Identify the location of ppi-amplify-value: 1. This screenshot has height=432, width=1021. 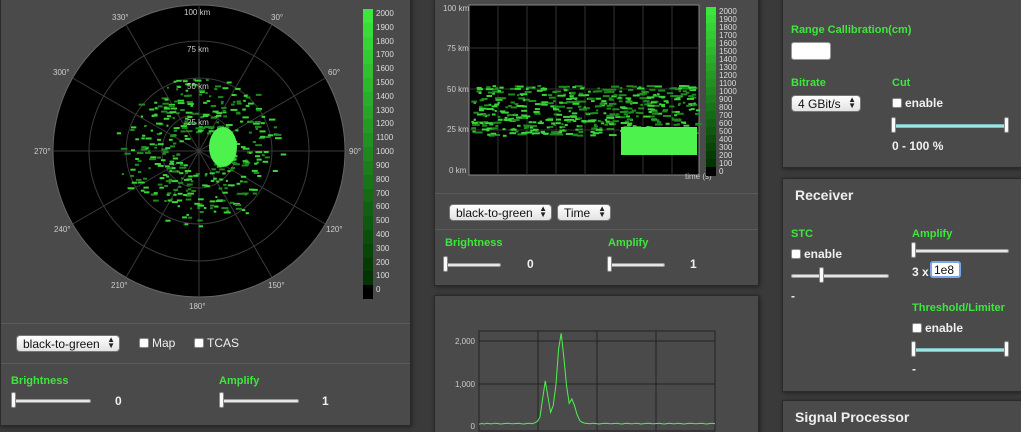
(325, 401).